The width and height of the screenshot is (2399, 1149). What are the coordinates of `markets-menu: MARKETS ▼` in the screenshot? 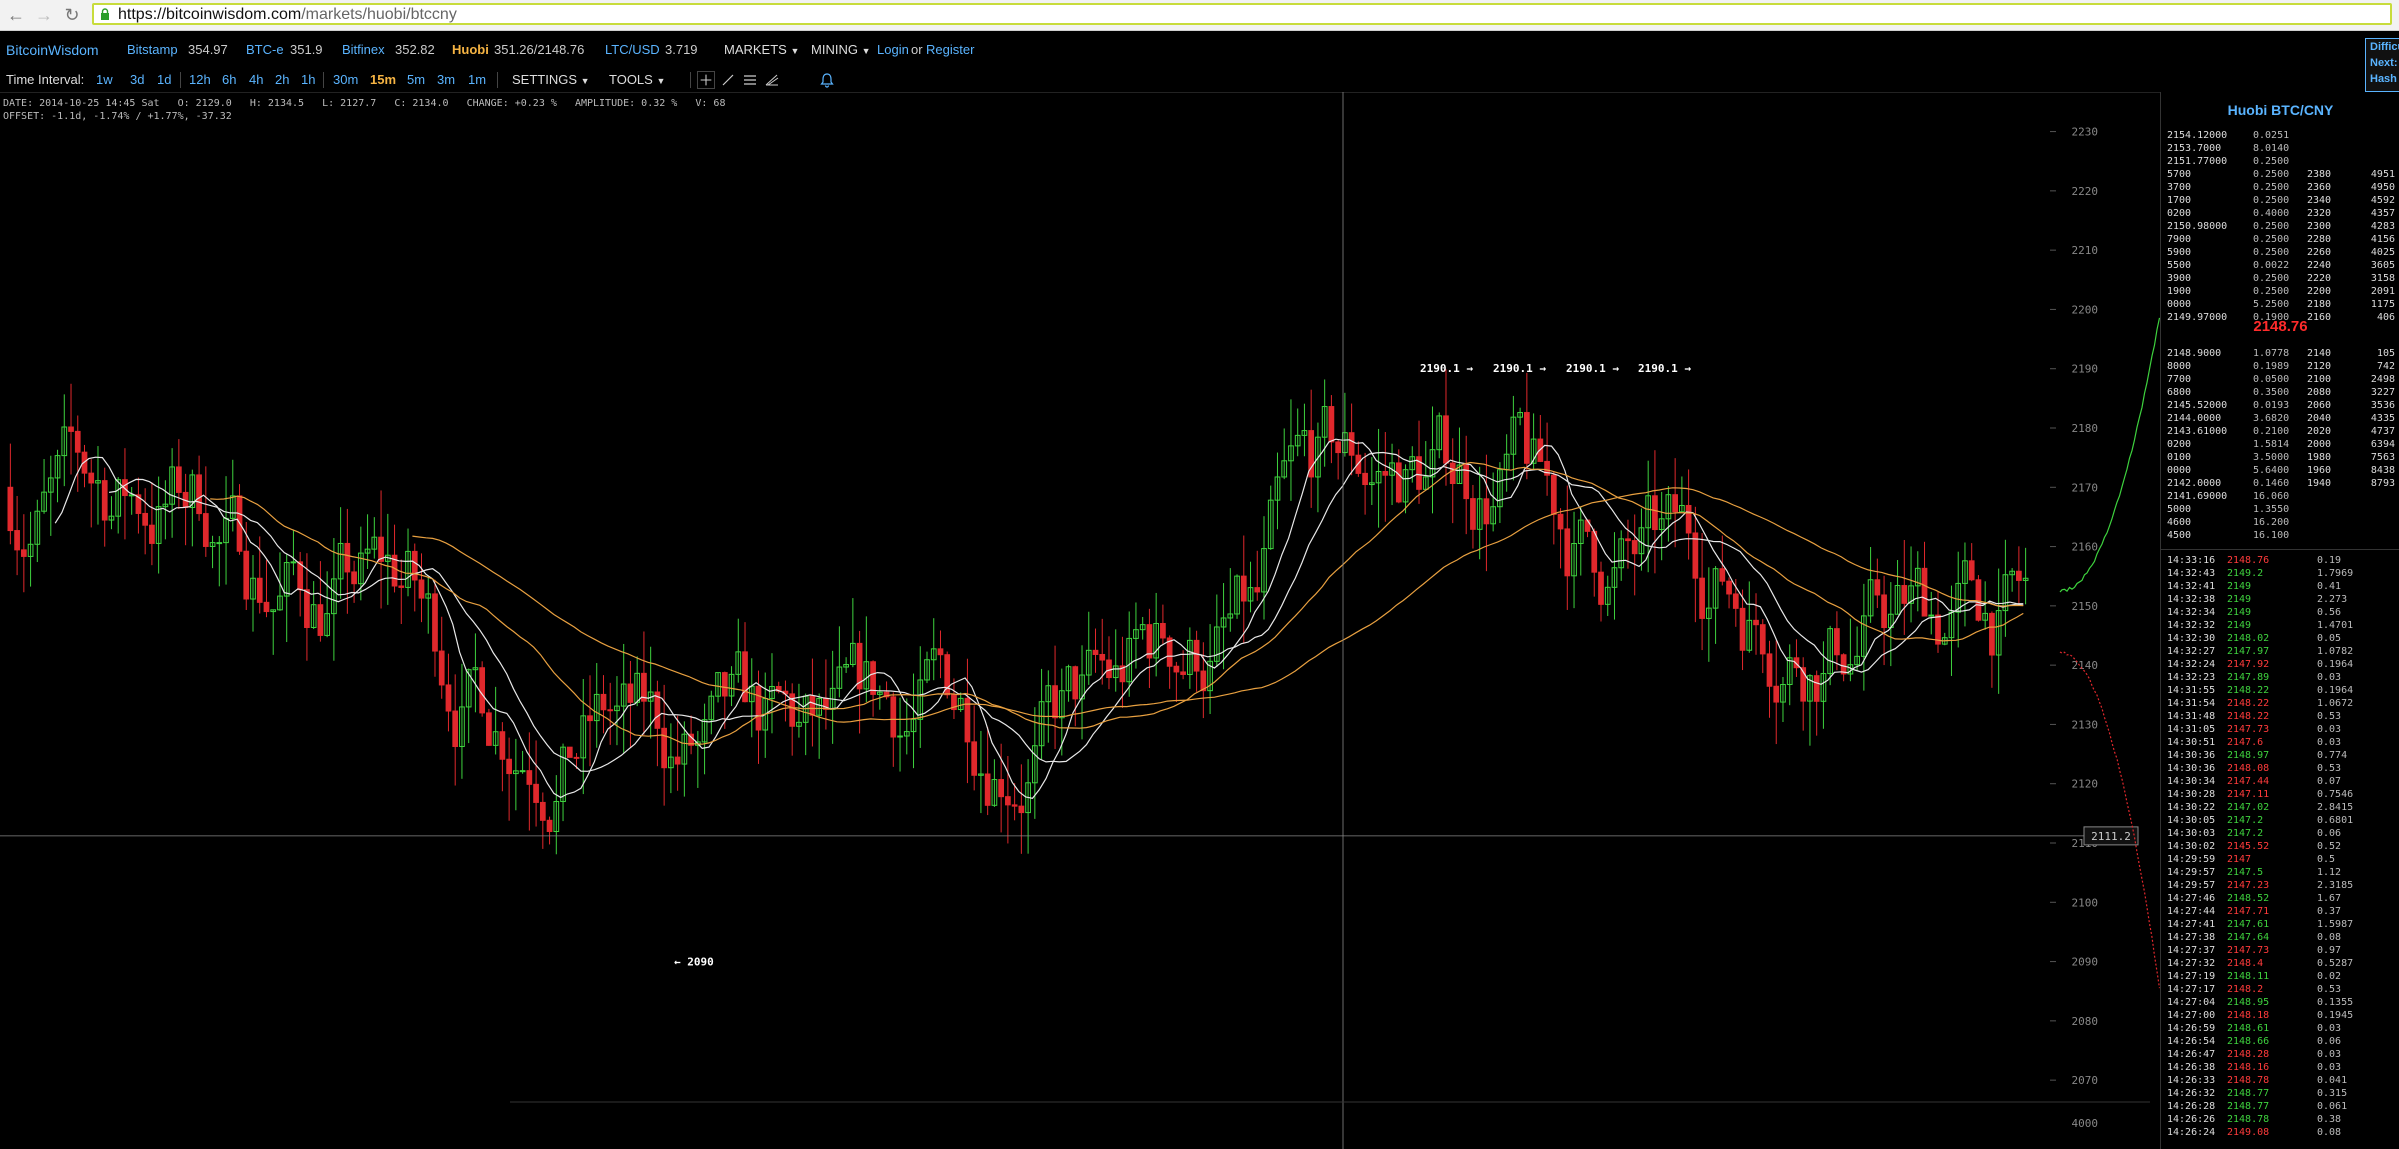 It's located at (761, 49).